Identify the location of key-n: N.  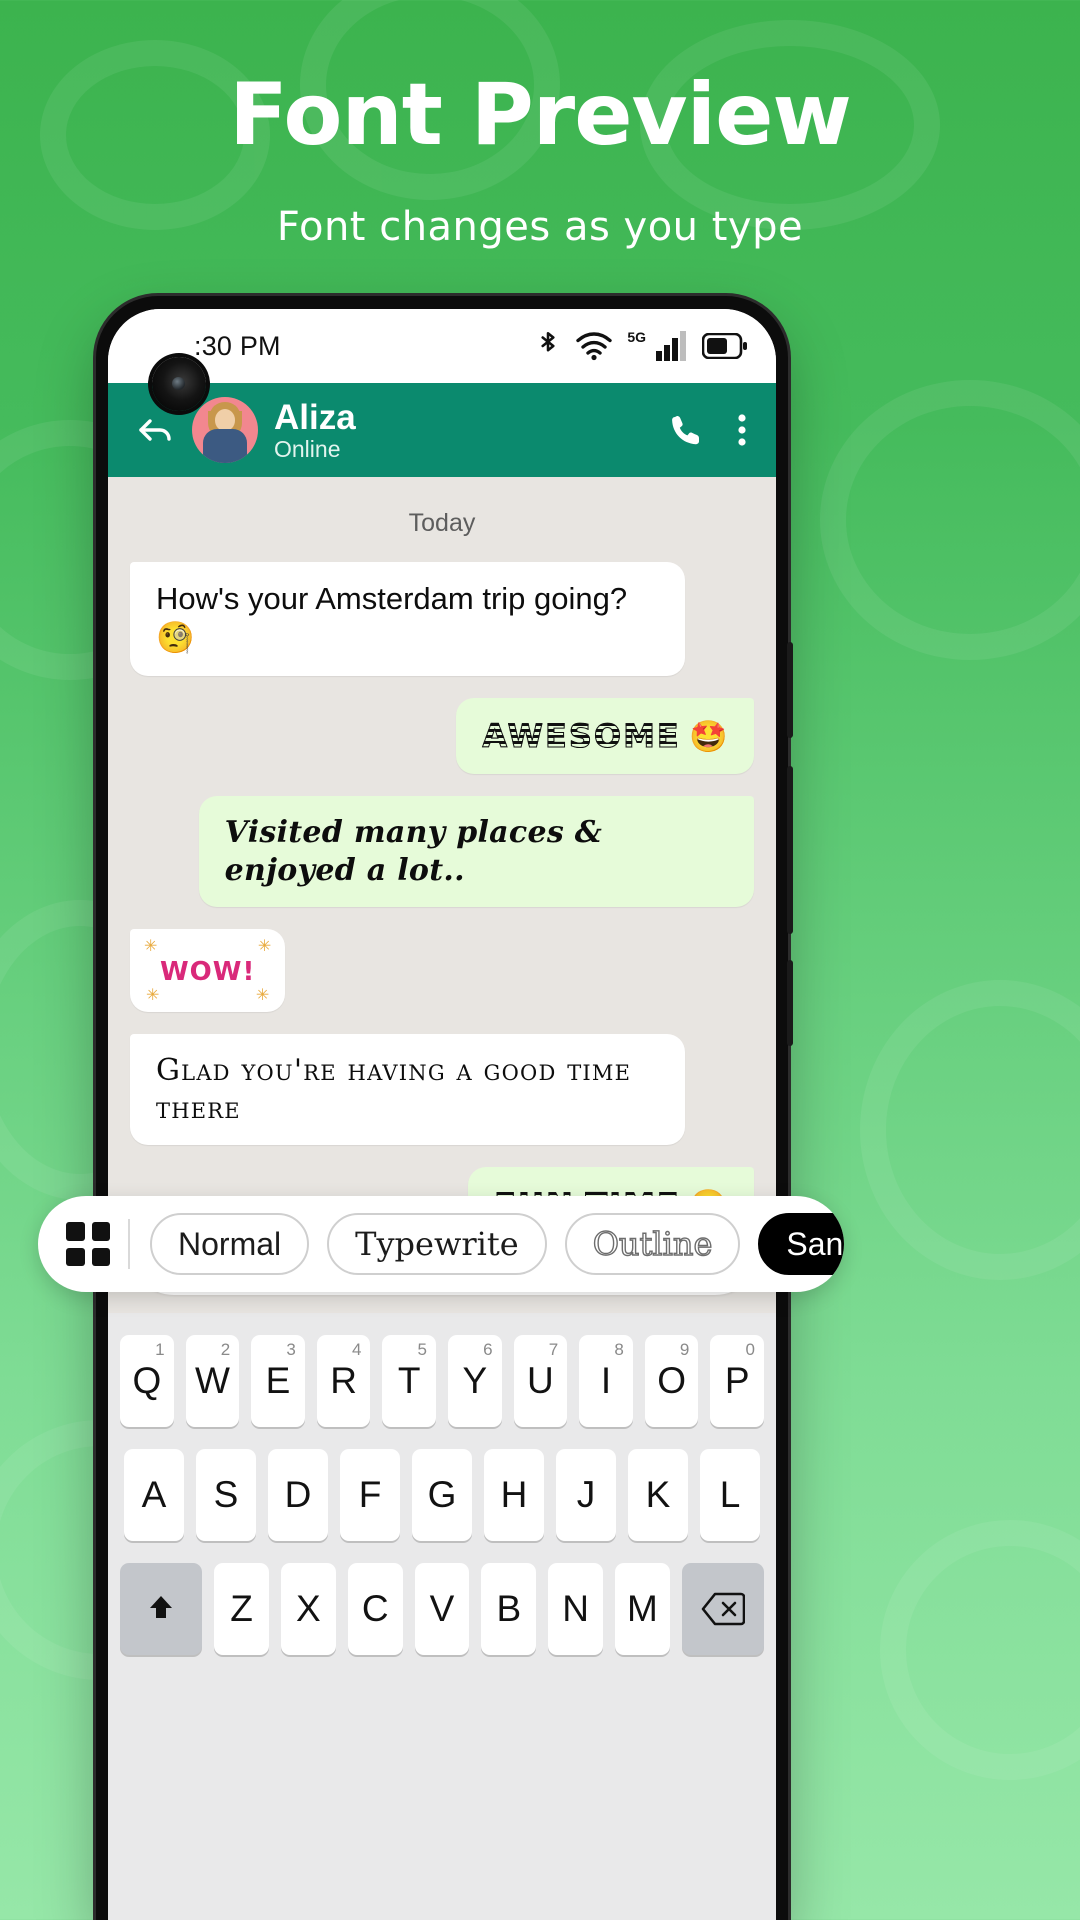
(575, 1609).